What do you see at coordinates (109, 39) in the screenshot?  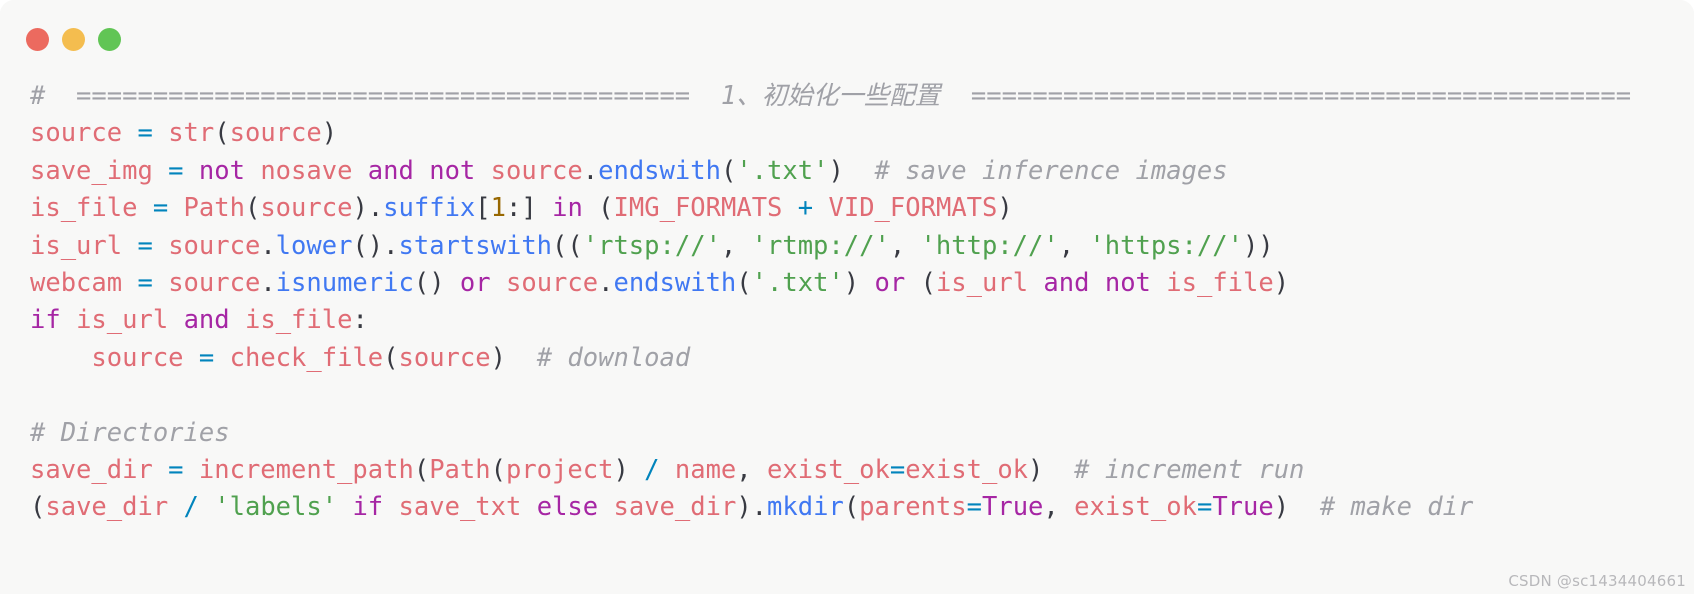 I see `zoom-button` at bounding box center [109, 39].